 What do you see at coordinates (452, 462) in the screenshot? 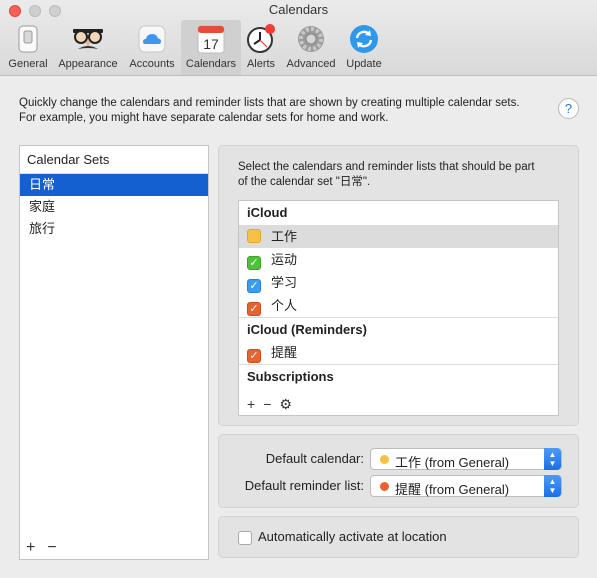
I see `default-calendar-value: 工作 (from General)` at bounding box center [452, 462].